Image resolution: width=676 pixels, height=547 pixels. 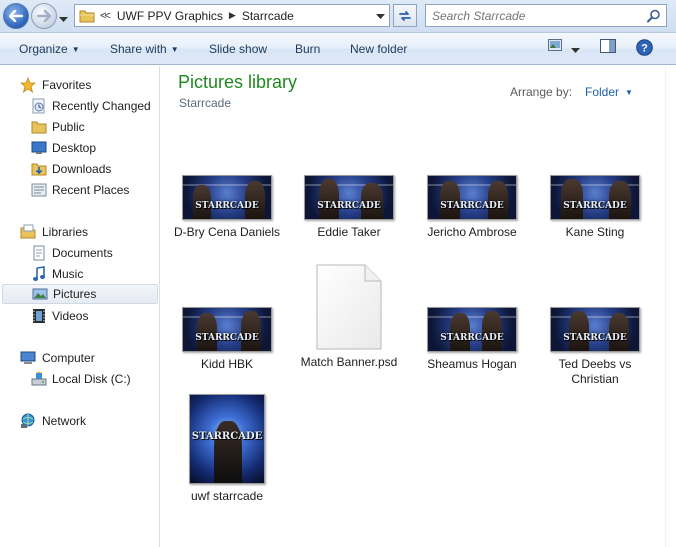 I want to click on search-icon, so click(x=654, y=16).